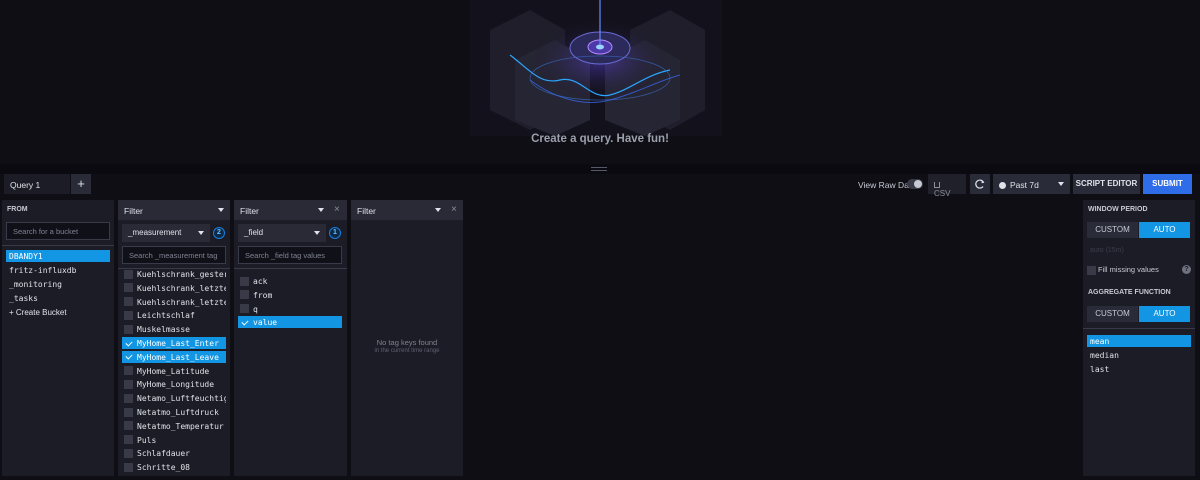 The height and width of the screenshot is (480, 1200). What do you see at coordinates (290, 255) in the screenshot?
I see `field-search-input: Search _field tag values` at bounding box center [290, 255].